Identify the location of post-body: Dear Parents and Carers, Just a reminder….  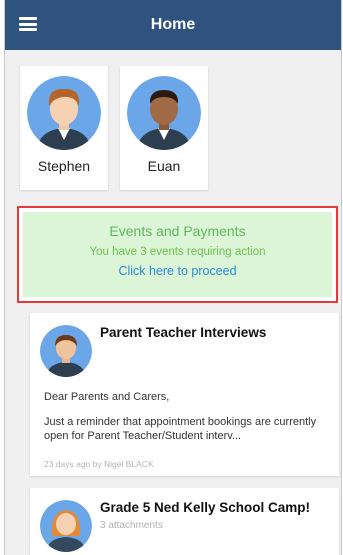
(189, 422).